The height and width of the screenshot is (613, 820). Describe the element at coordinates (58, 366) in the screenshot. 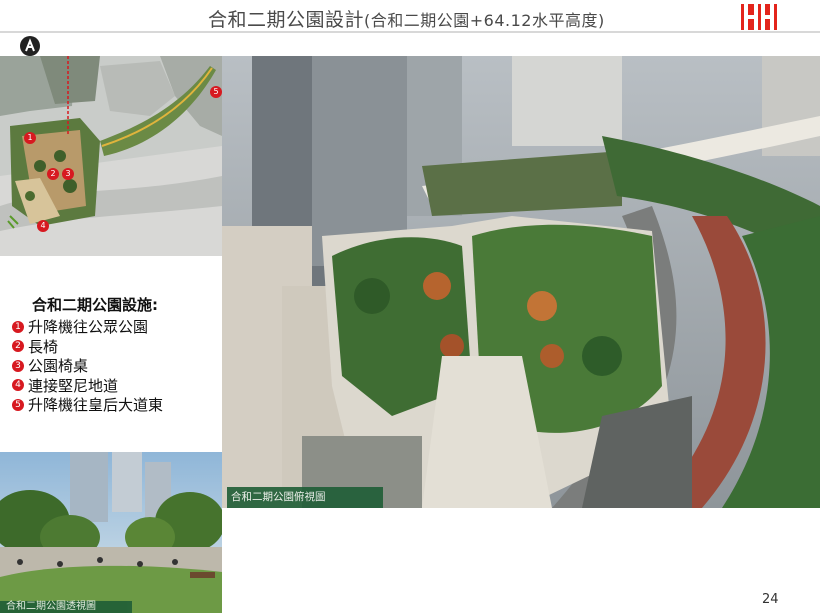

I see `facility-label: 公園椅桌` at that location.